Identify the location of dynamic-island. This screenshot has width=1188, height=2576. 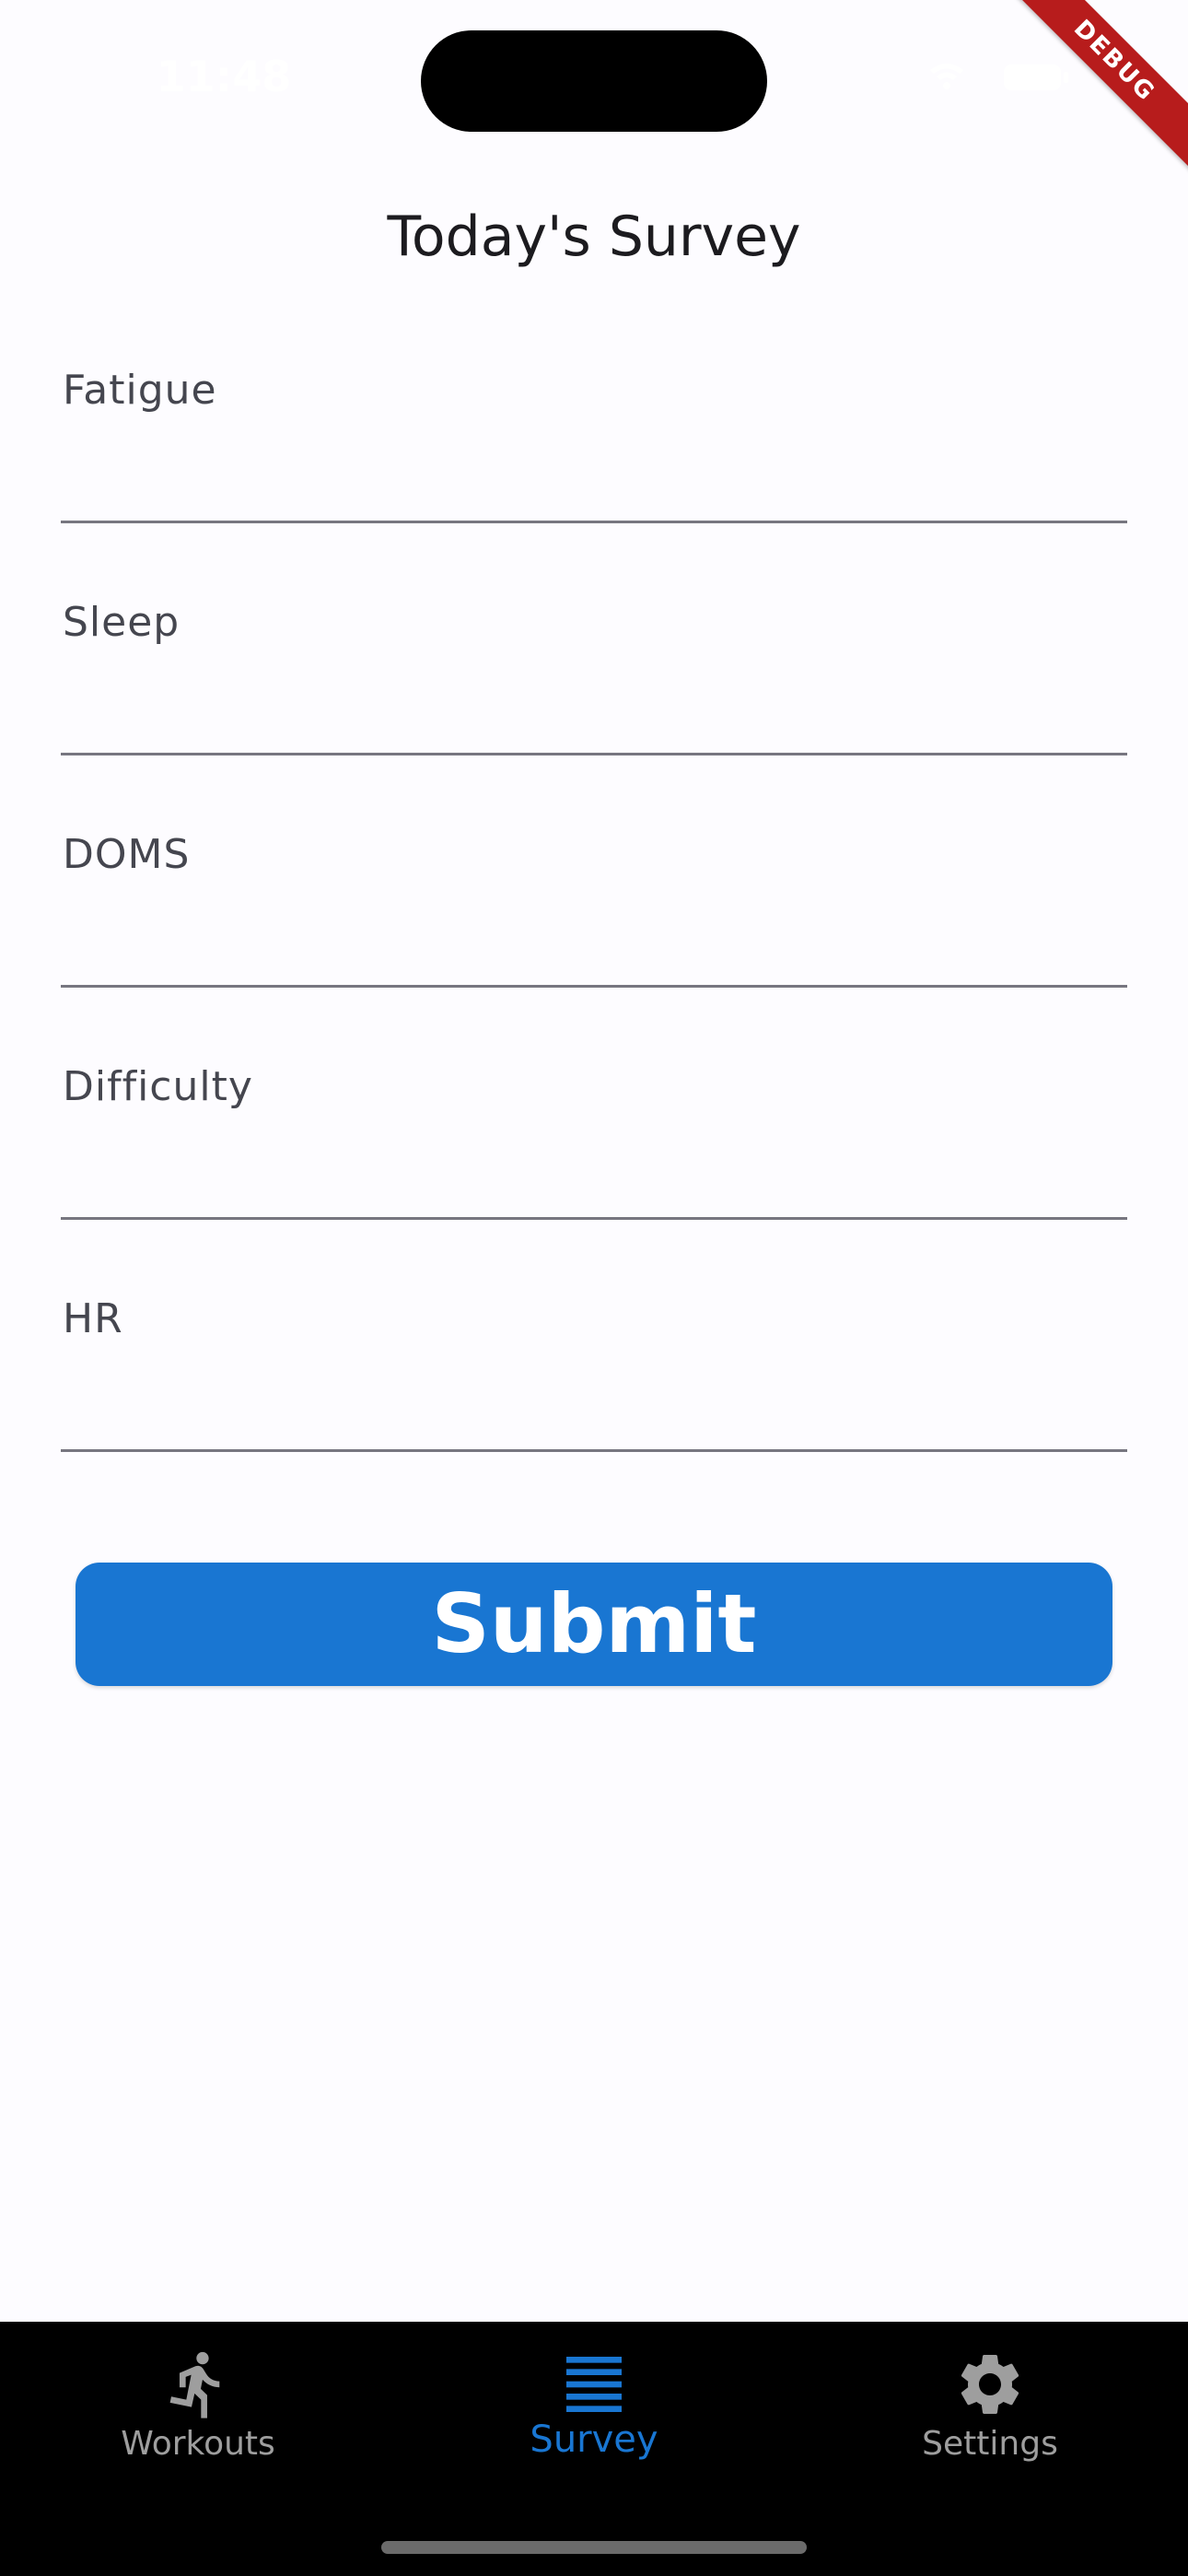
(594, 81).